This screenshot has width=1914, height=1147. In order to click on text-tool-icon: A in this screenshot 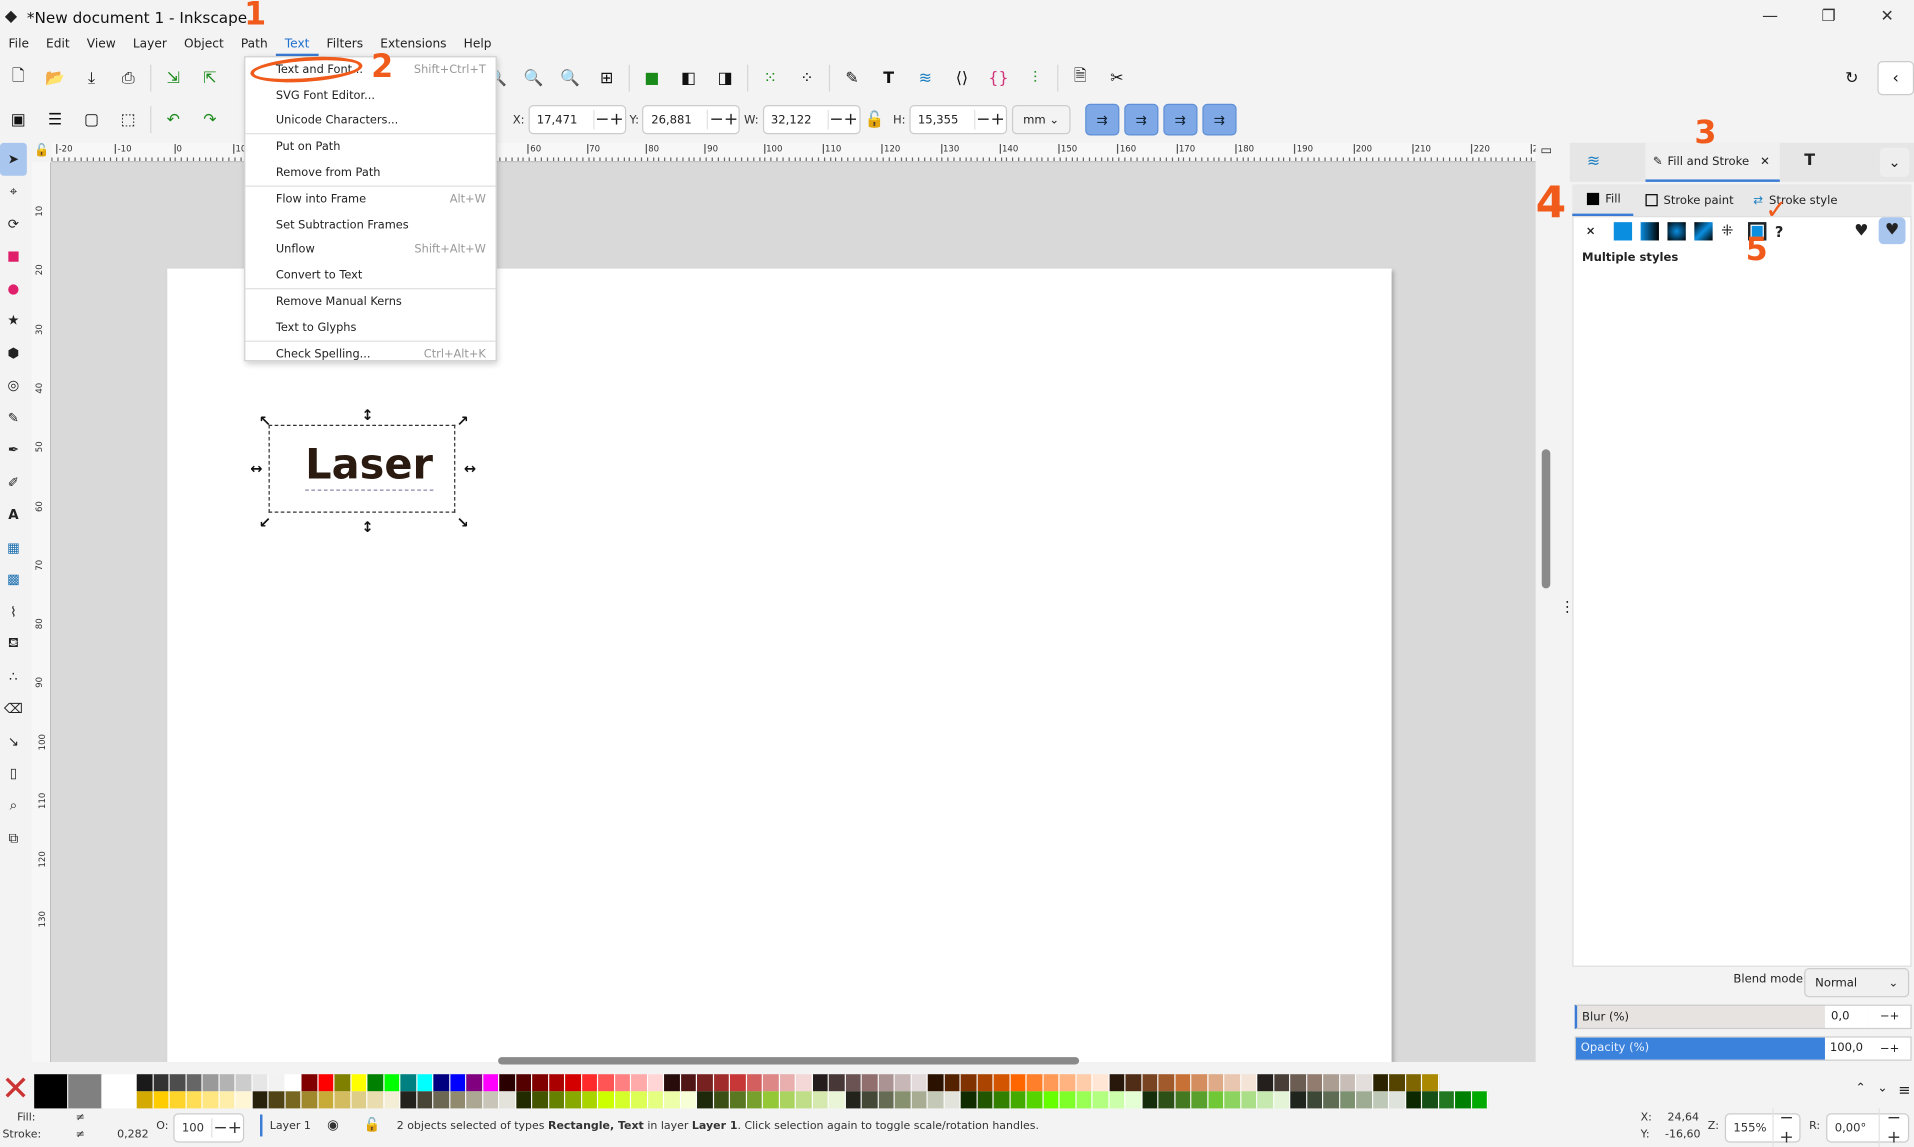, I will do `click(13, 515)`.